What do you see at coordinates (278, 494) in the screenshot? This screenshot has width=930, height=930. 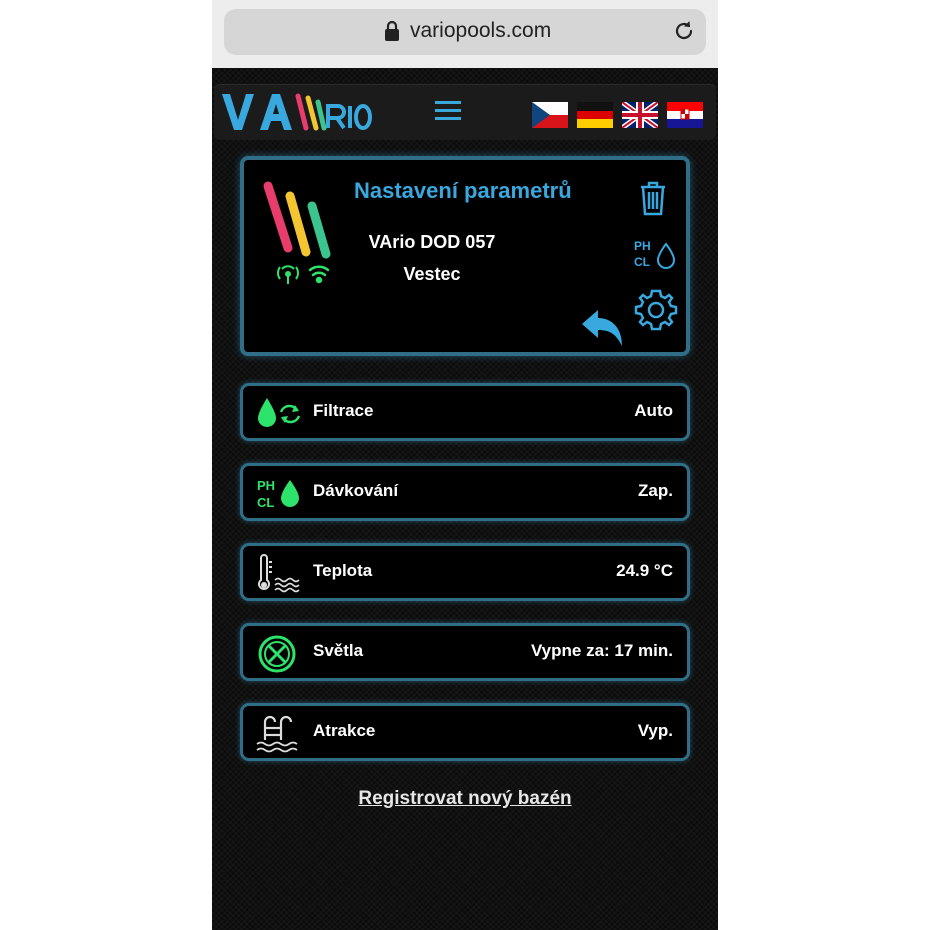 I see `dosing-ph-cl-icon: PH CL` at bounding box center [278, 494].